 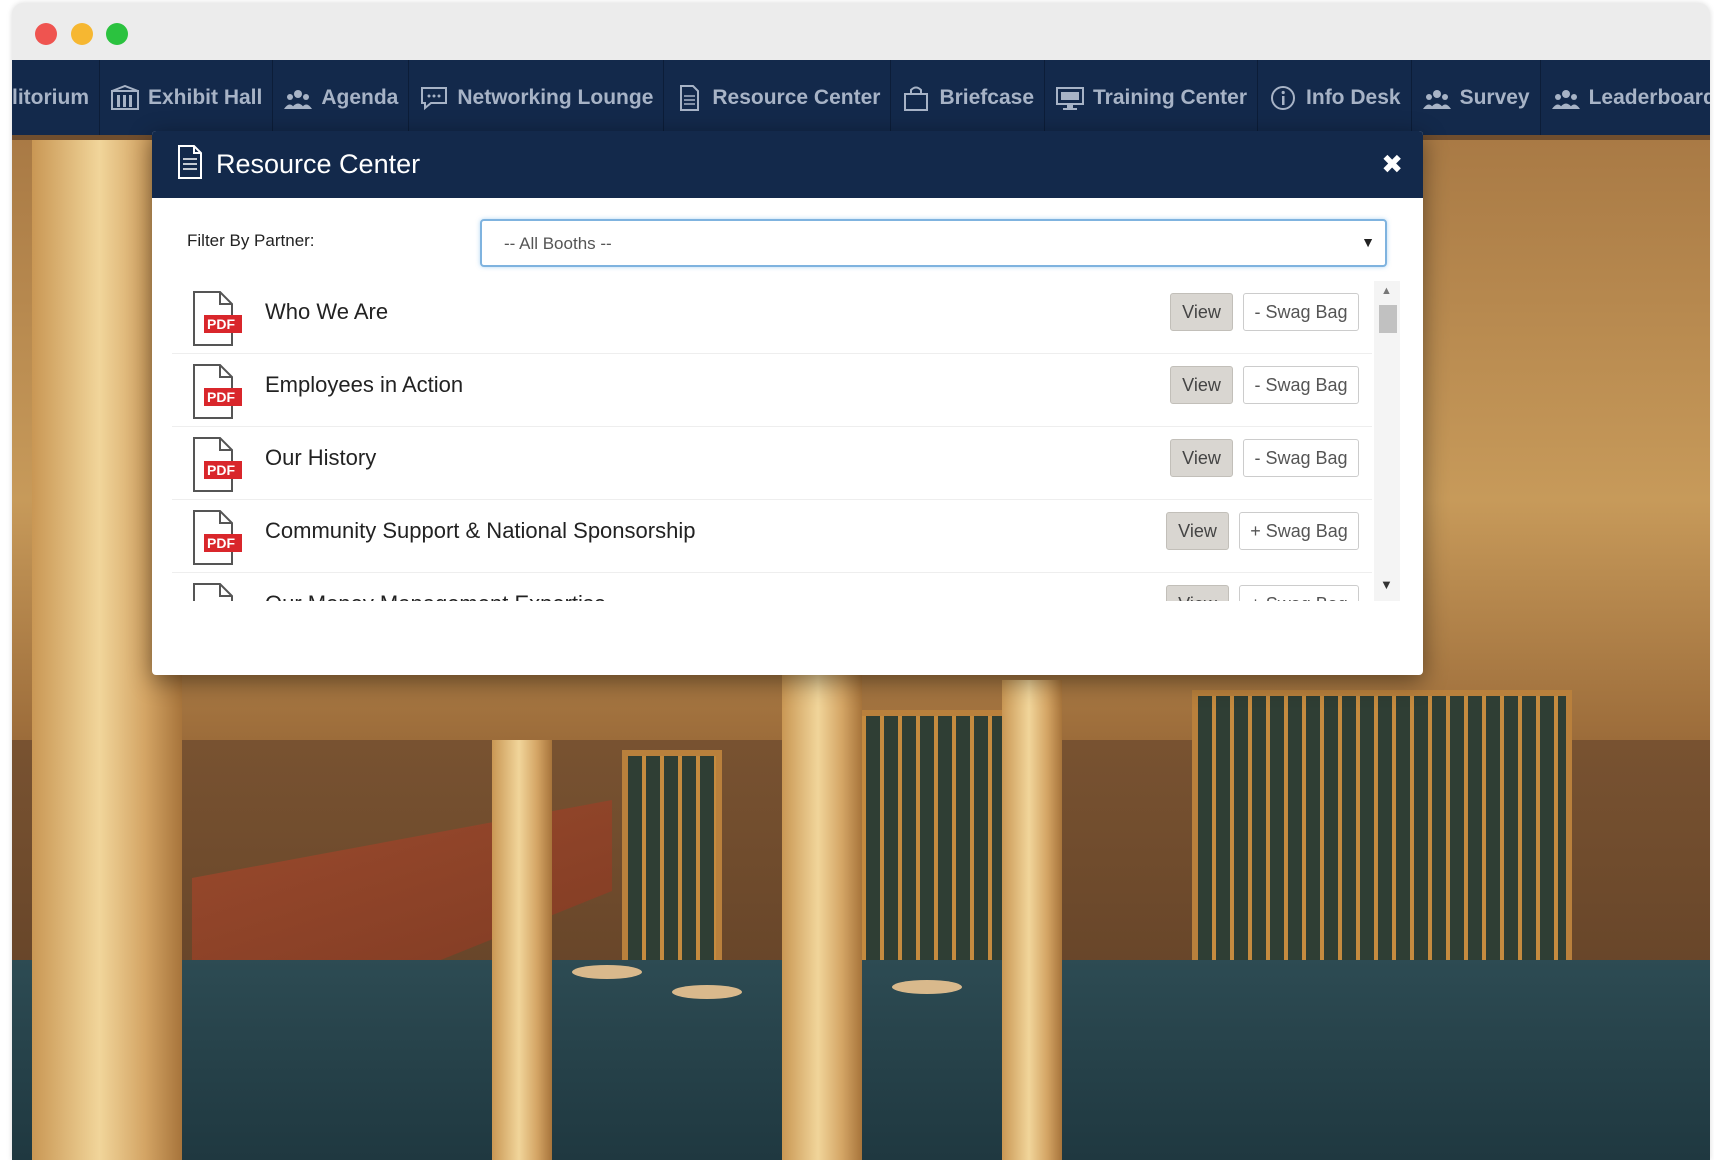 What do you see at coordinates (1649, 97) in the screenshot?
I see `nav-label: Leaderboard` at bounding box center [1649, 97].